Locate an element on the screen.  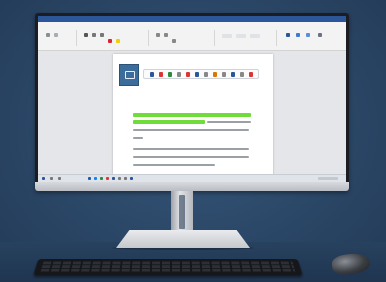
underline-icon is located at coordinates (102, 35).